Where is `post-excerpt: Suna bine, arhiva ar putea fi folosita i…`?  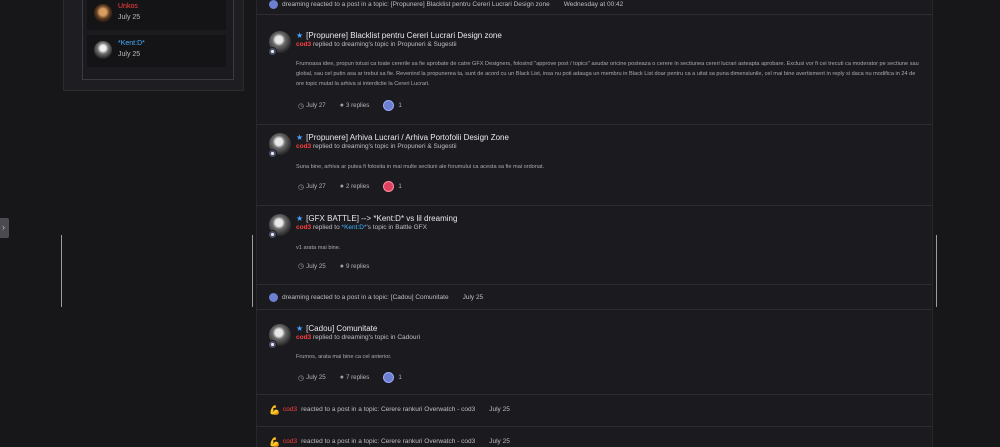
post-excerpt: Suna bine, arhiva ar putea fi folosita i… is located at coordinates (420, 167).